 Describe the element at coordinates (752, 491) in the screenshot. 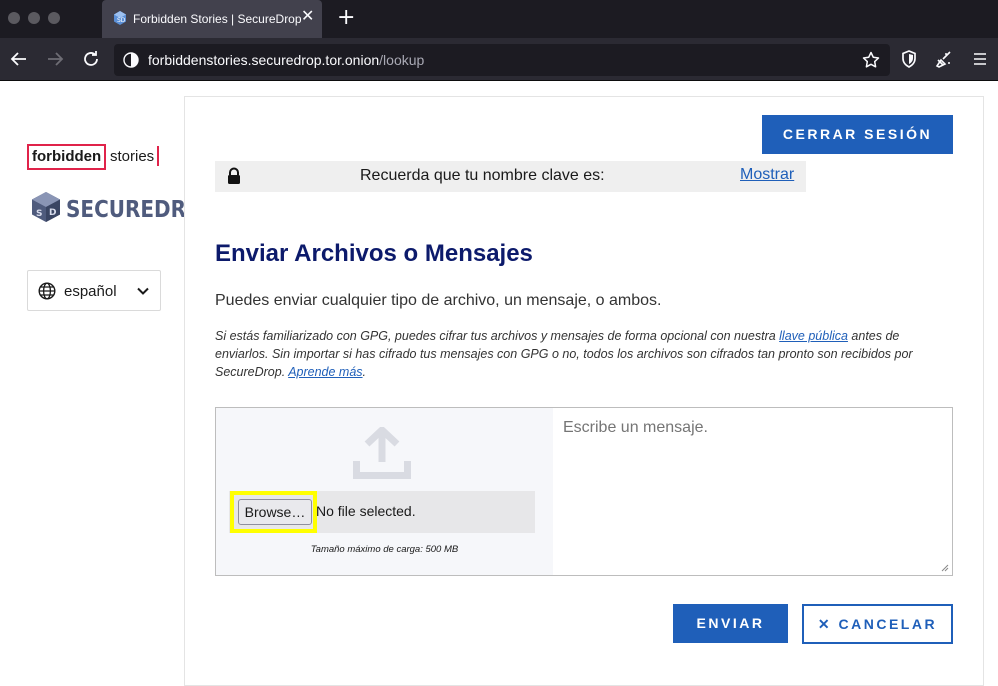

I see `message-textarea` at that location.